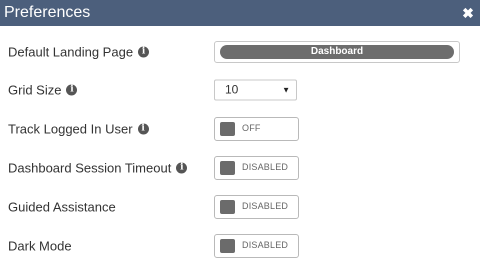 The image size is (480, 272). I want to click on setting-row-guided-assistance: Guided Assistance DISABLED, so click(240, 207).